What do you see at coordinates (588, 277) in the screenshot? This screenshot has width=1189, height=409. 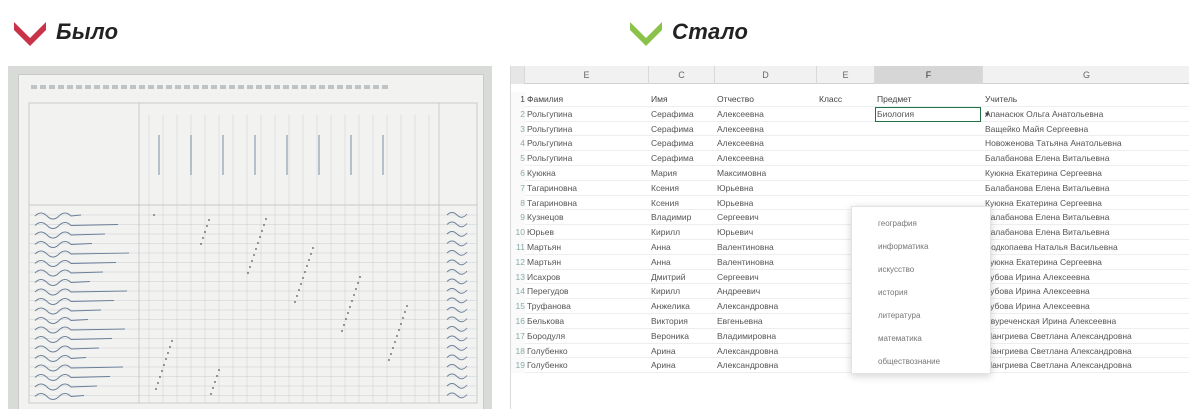 I see `table-cell: Исахров` at bounding box center [588, 277].